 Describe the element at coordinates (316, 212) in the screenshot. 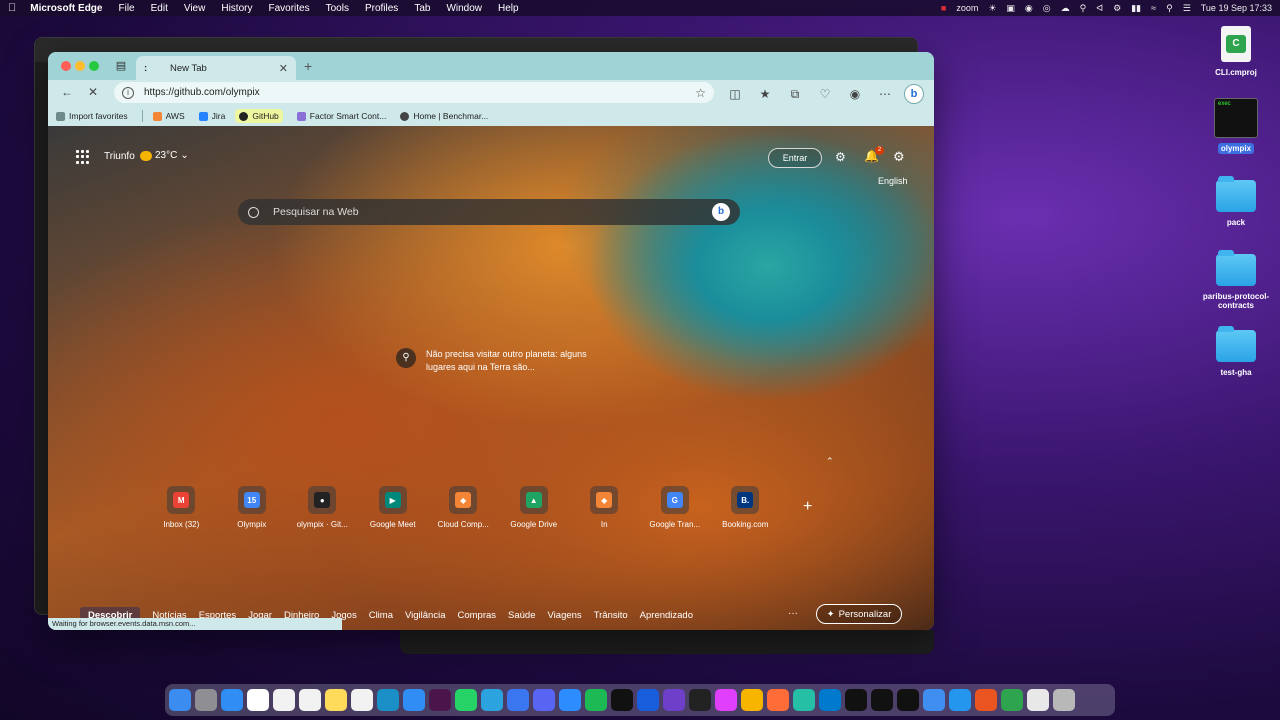

I see `search-input: Pesquisar na Web` at that location.